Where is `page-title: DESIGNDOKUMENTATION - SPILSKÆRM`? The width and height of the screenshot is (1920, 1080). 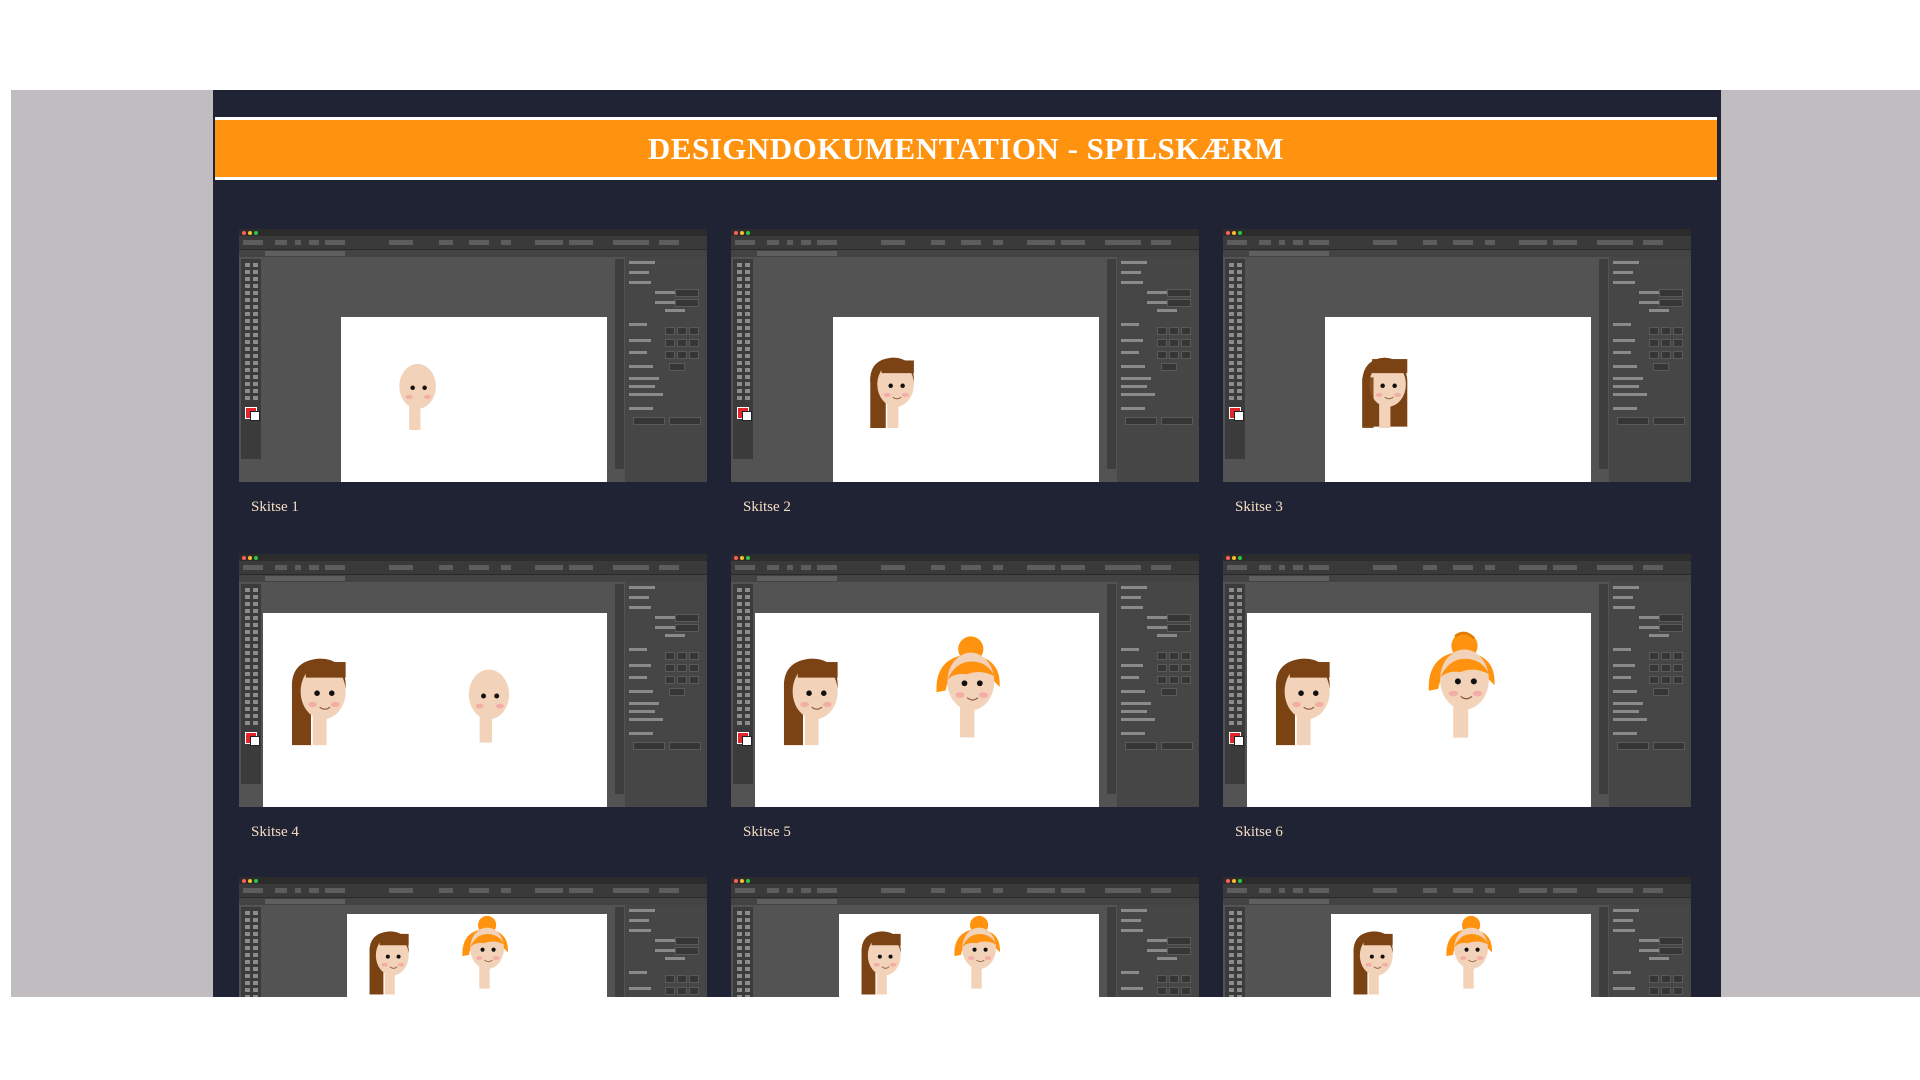
page-title: DESIGNDOKUMENTATION - SPILSKÆRM is located at coordinates (966, 148).